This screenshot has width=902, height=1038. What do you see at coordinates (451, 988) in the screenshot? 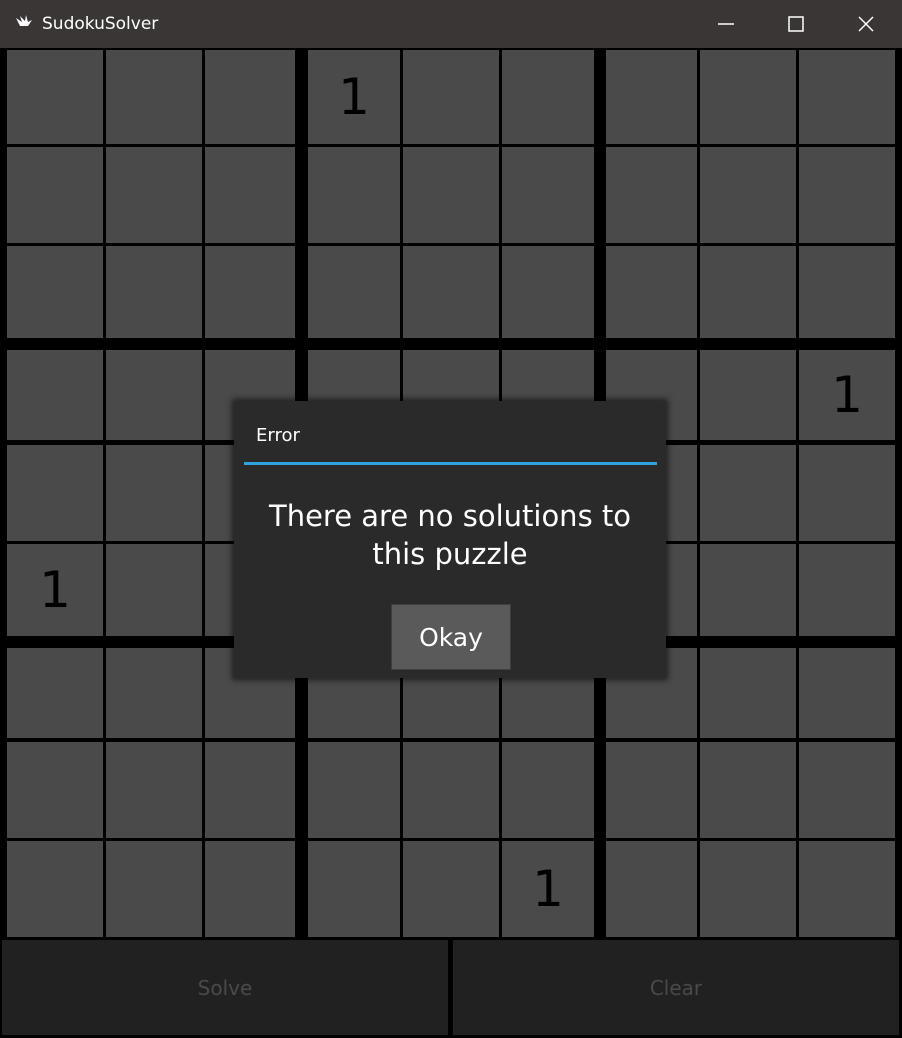
I see `action-bar: Solve Clear` at bounding box center [451, 988].